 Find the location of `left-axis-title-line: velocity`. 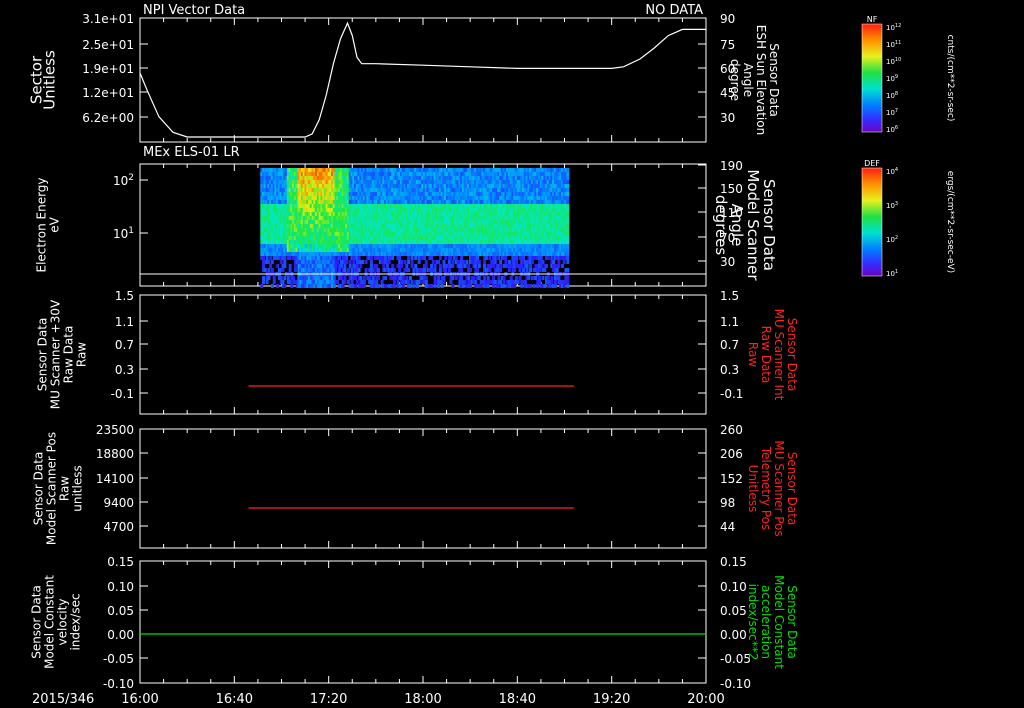

left-axis-title-line: velocity is located at coordinates (63, 622).